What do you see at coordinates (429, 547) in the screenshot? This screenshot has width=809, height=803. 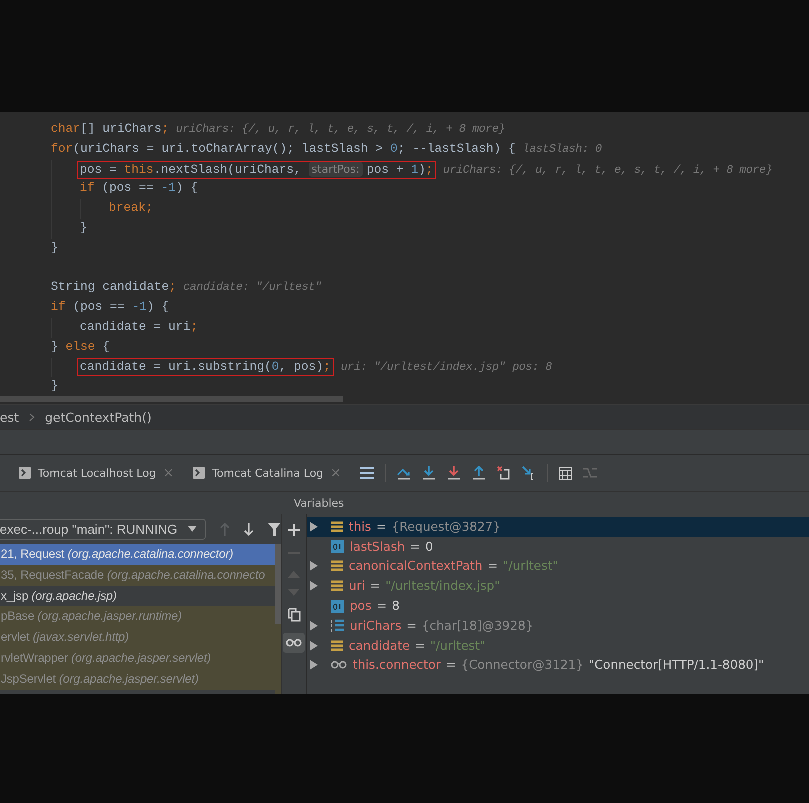 I see `variable-value: 0` at bounding box center [429, 547].